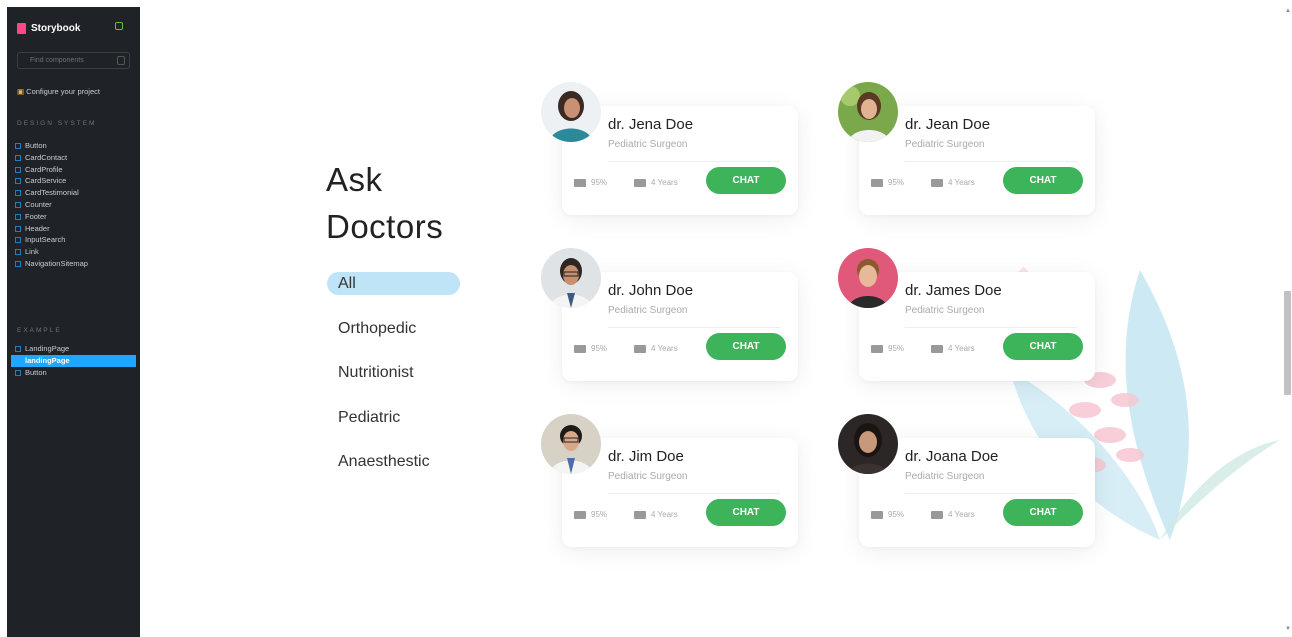  What do you see at coordinates (45, 240) in the screenshot?
I see `sidebar-item-label: InputSearch` at bounding box center [45, 240].